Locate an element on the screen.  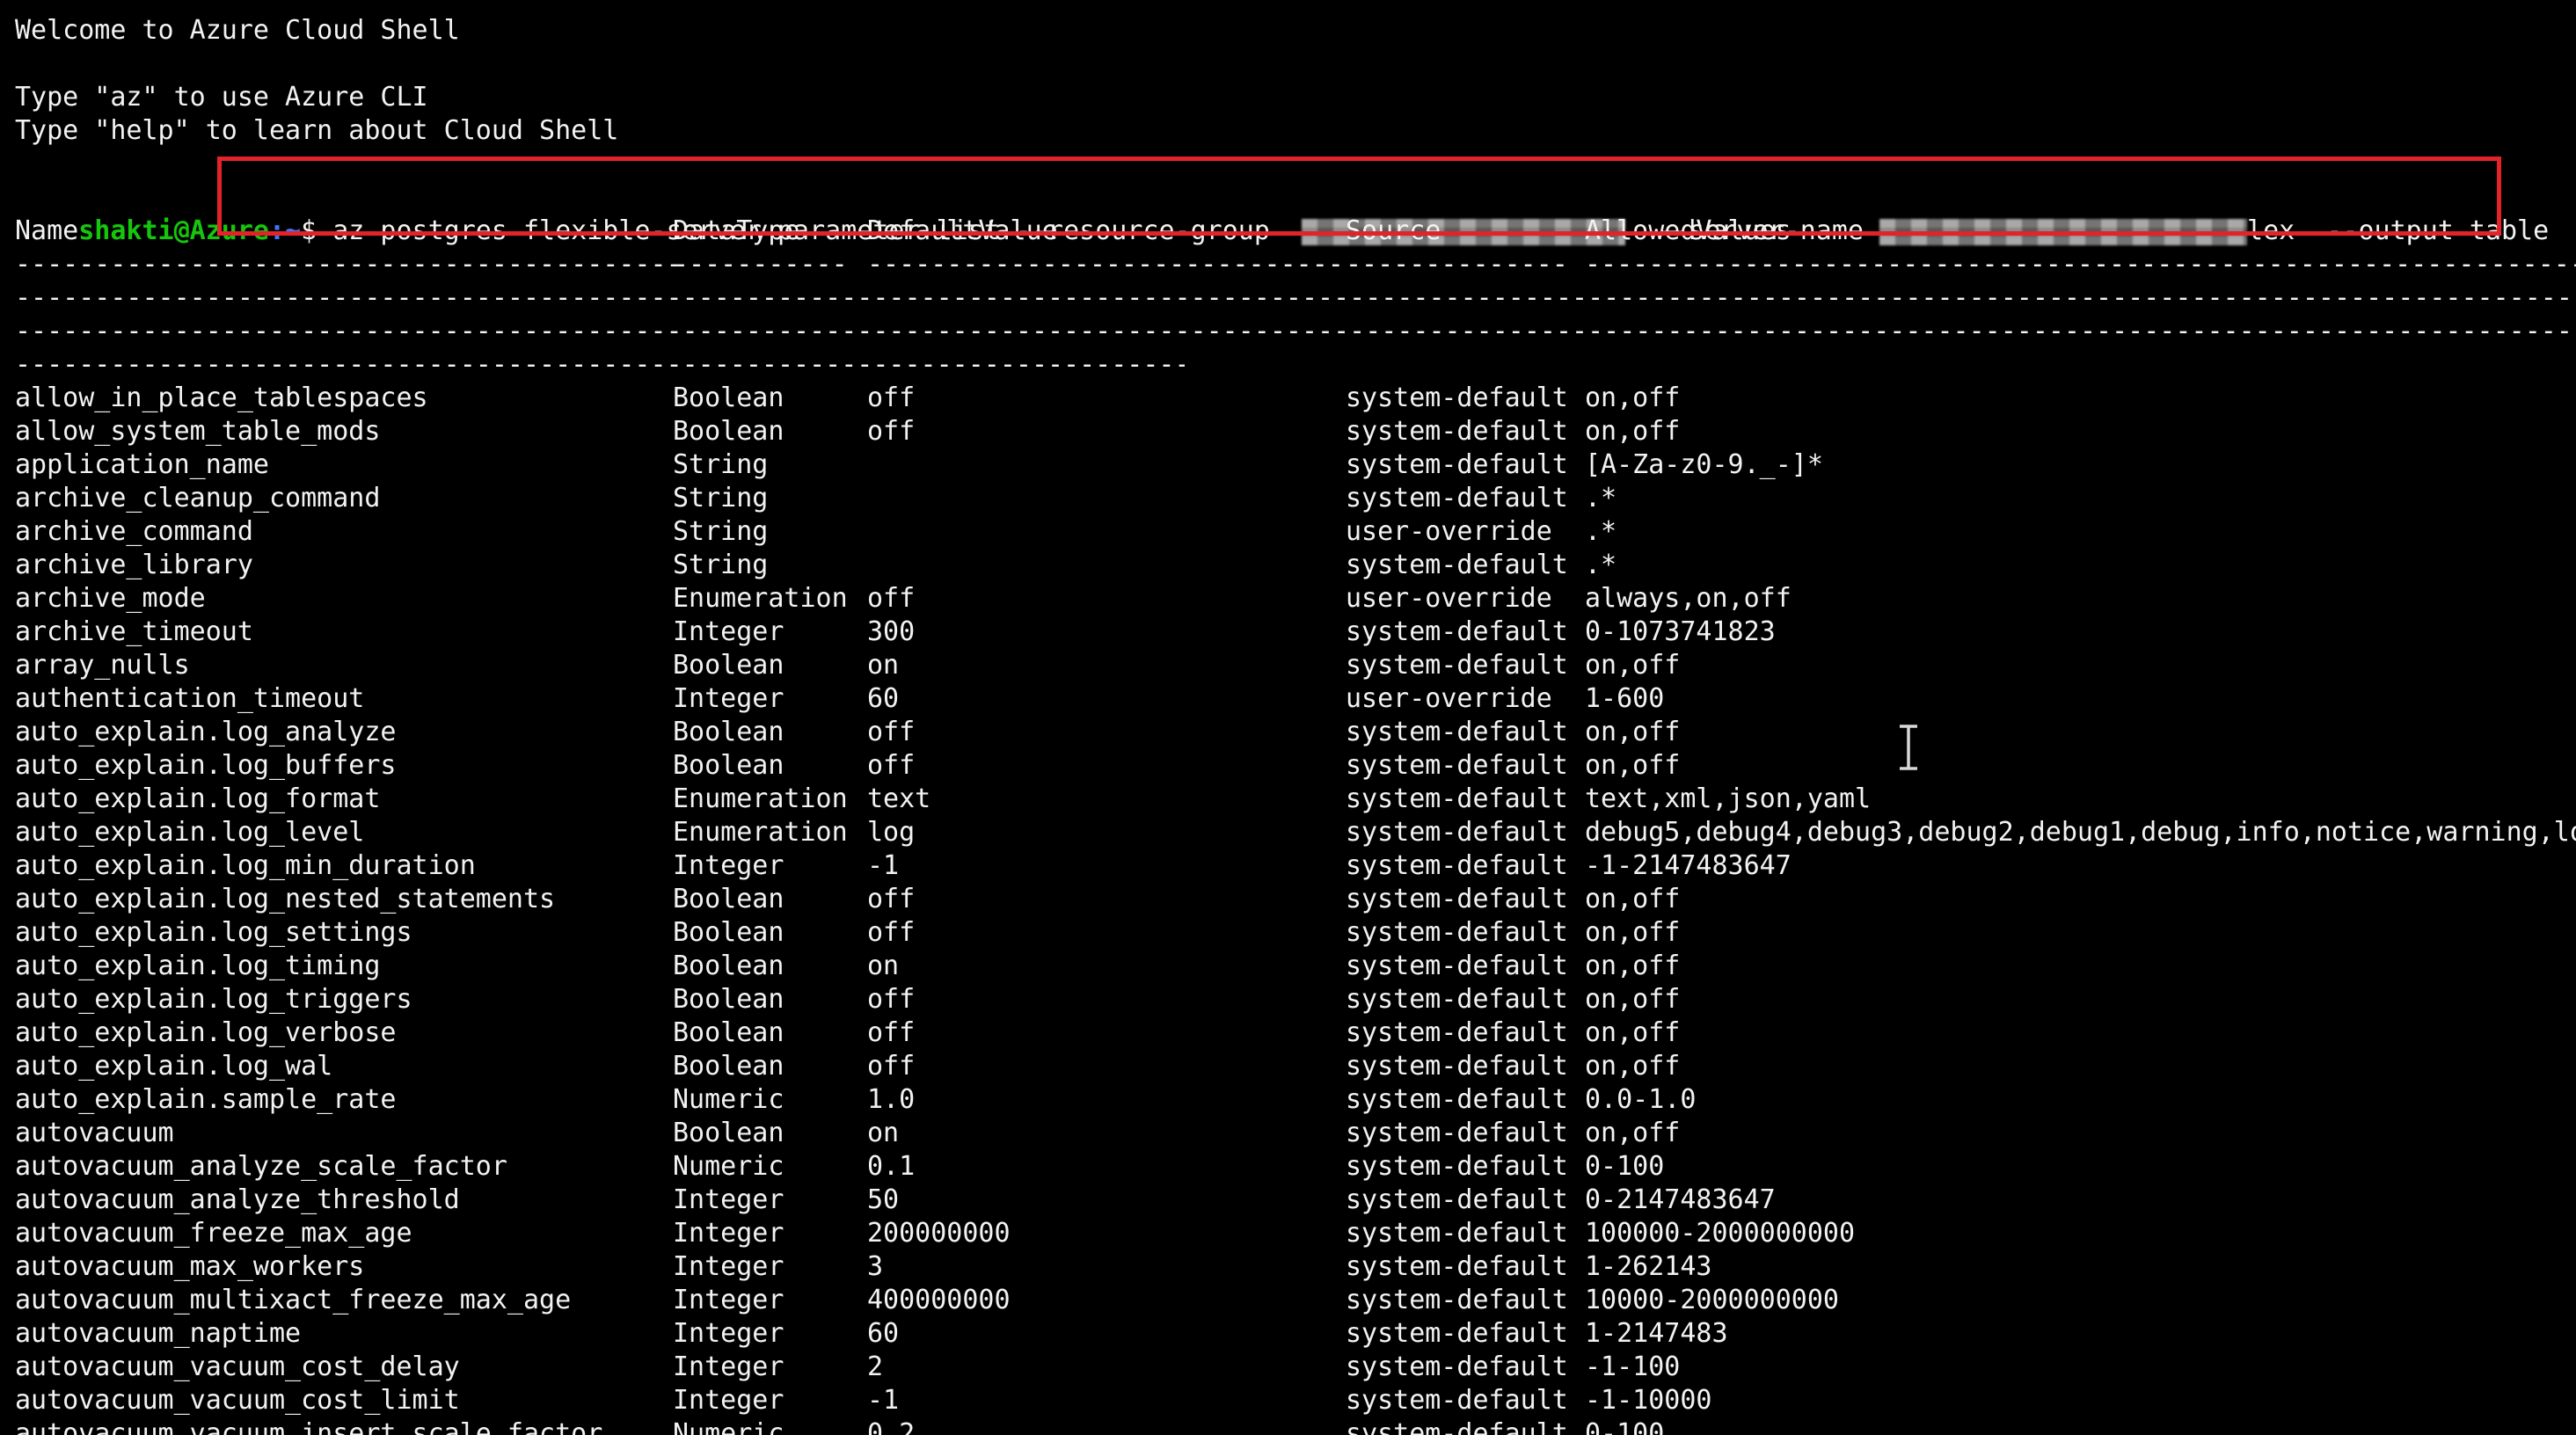
table-row: archive_library String system-default .* is located at coordinates (1288, 565).